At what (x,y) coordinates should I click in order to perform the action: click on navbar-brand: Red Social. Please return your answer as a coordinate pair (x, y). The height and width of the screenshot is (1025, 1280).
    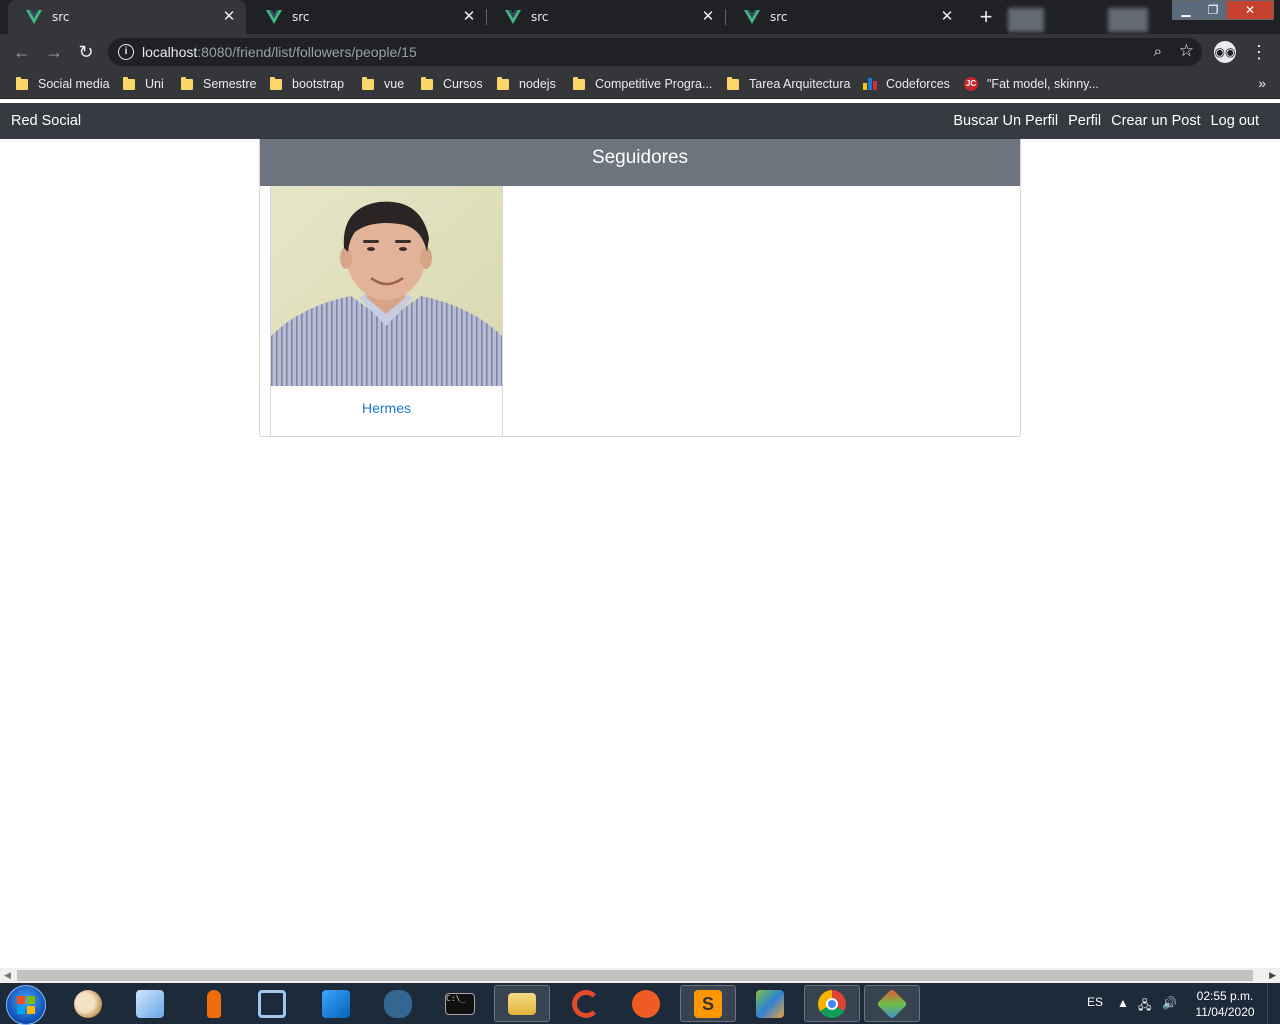
    Looking at the image, I should click on (46, 121).